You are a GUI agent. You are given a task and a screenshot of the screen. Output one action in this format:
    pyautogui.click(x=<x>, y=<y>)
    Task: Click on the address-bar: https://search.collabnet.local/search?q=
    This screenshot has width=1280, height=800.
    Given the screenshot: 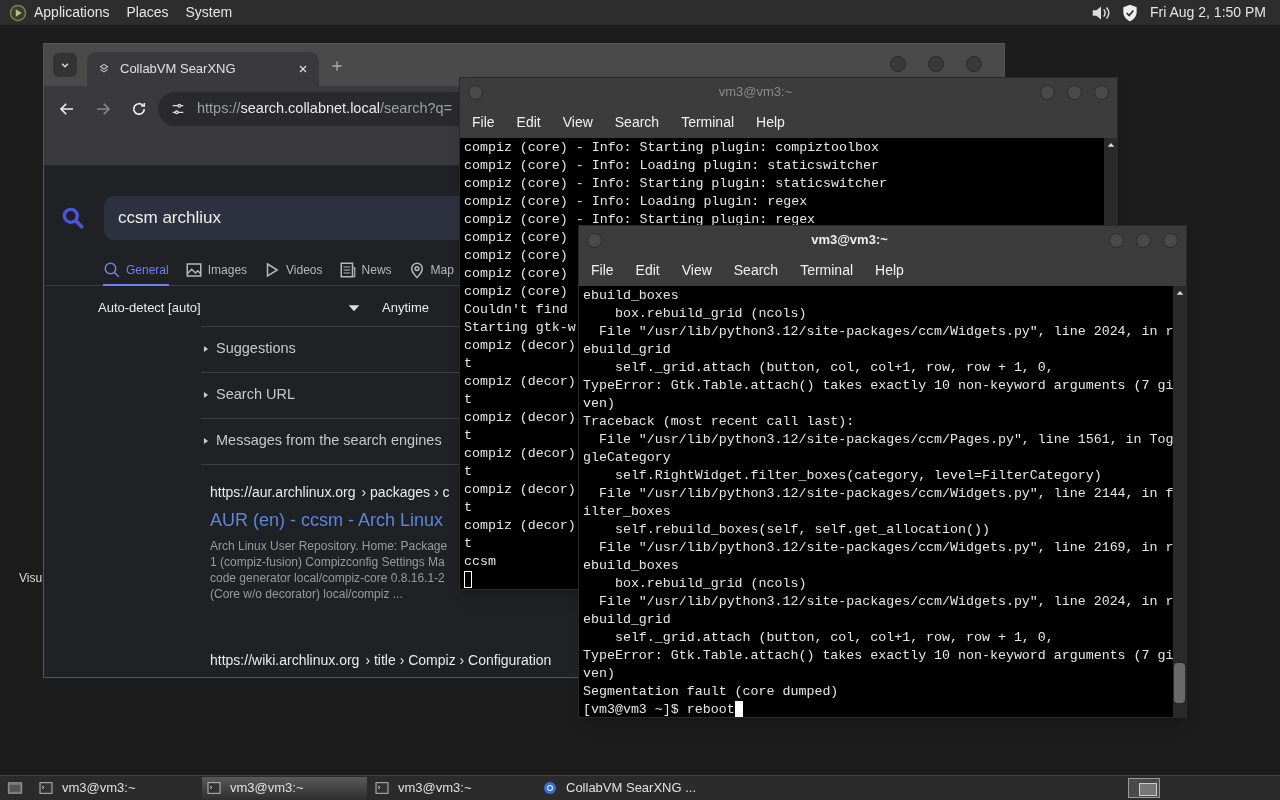 What is the action you would take?
    pyautogui.click(x=309, y=108)
    